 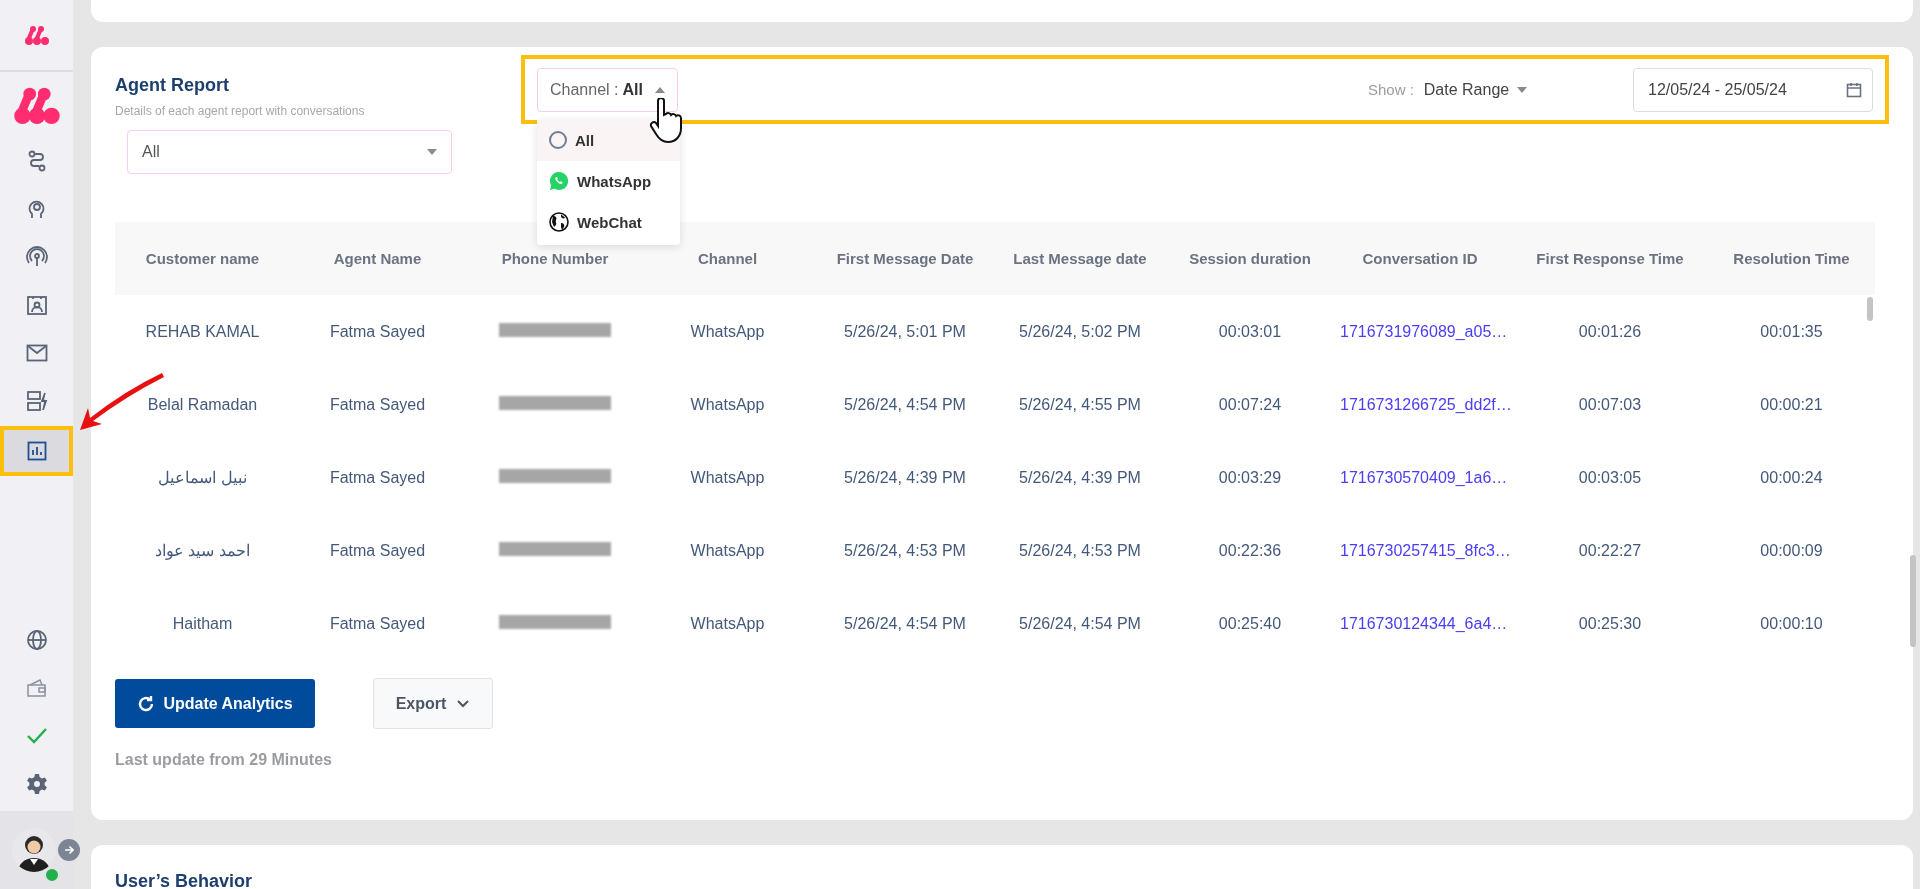 What do you see at coordinates (607, 89) in the screenshot?
I see `channel-dropdown: Channel : All` at bounding box center [607, 89].